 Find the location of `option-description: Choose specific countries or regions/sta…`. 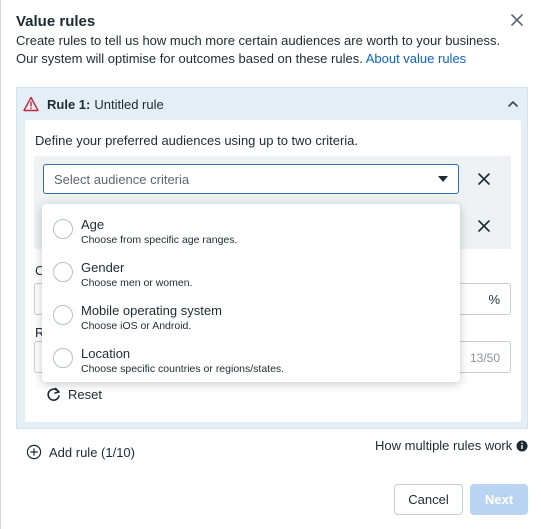

option-description: Choose specific countries or regions/sta… is located at coordinates (183, 369).